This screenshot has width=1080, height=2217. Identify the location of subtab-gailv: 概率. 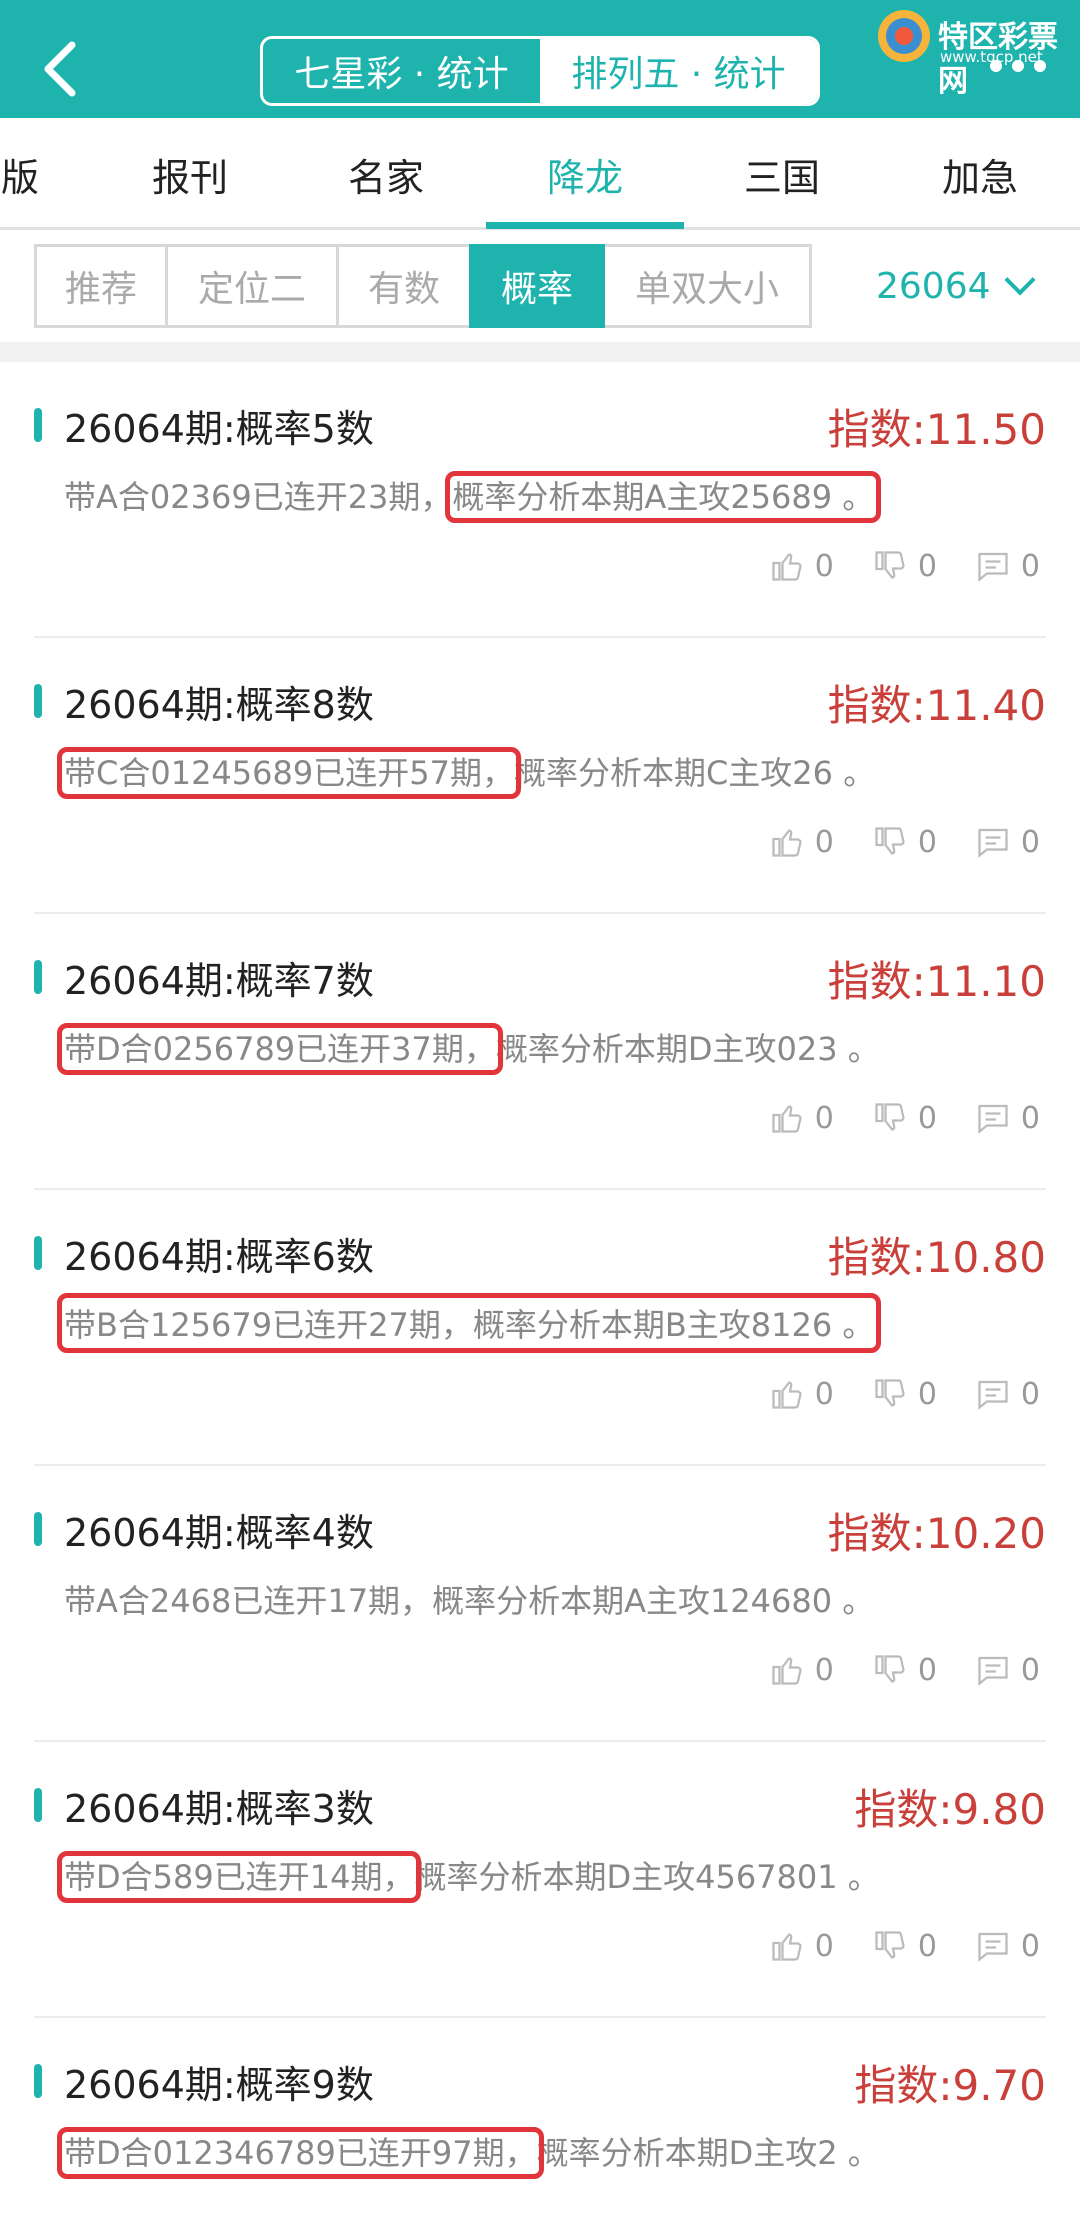
(537, 286).